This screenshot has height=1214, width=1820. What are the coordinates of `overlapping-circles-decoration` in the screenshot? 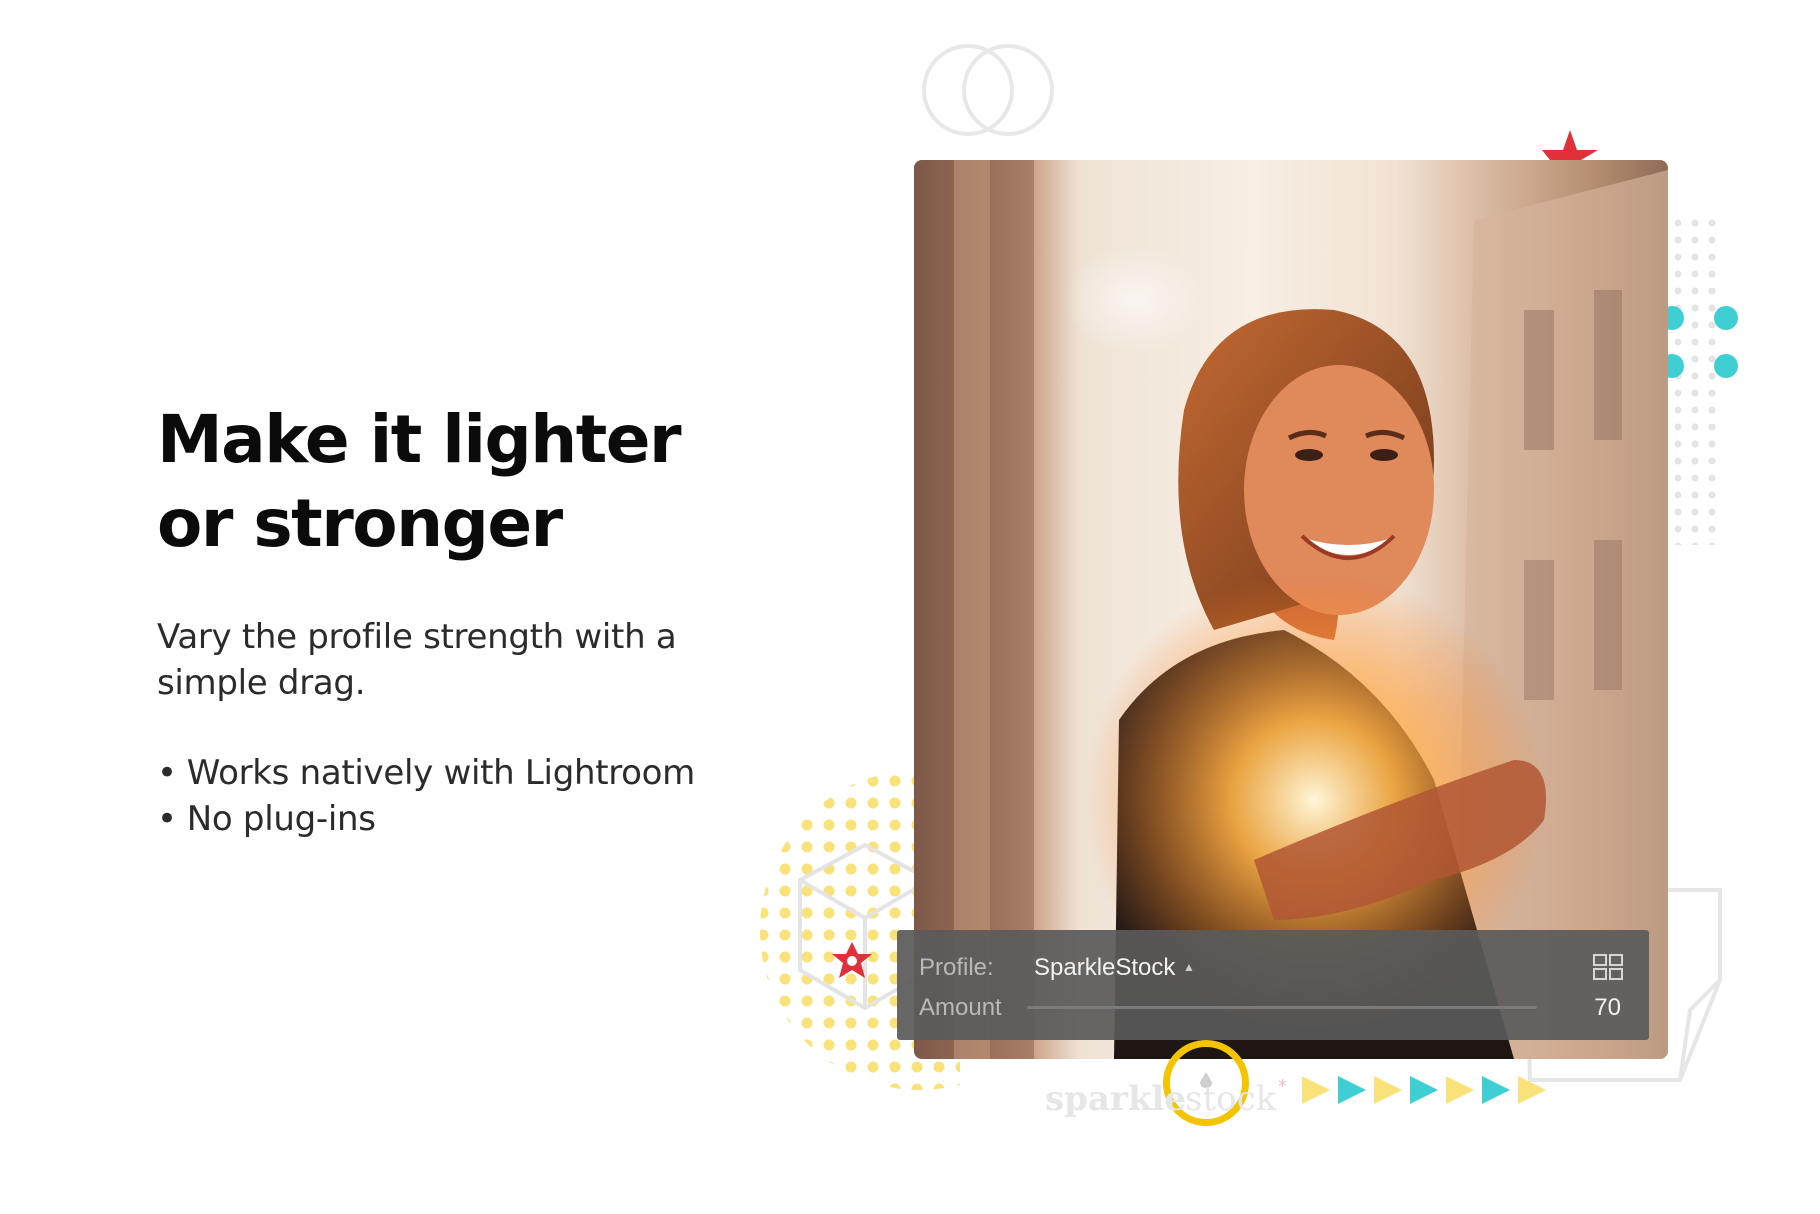 It's located at (988, 90).